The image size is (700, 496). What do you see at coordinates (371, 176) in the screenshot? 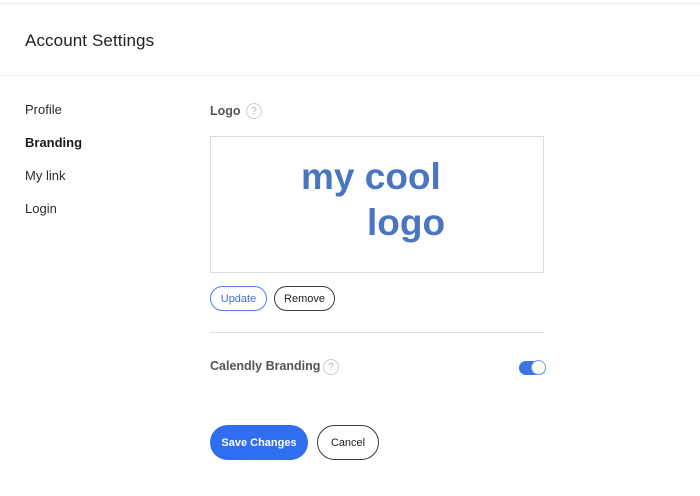
I see `logo-text-line-1: my cool` at bounding box center [371, 176].